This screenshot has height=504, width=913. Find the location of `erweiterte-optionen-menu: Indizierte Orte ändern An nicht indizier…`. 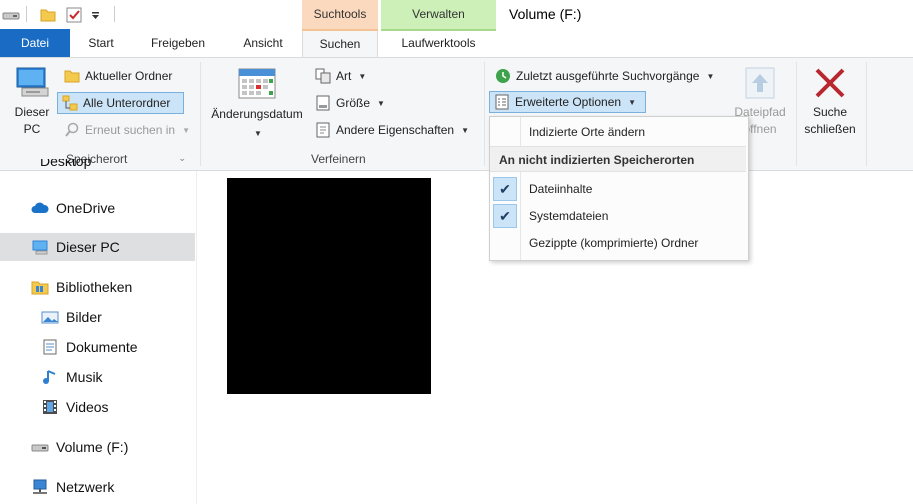

erweiterte-optionen-menu: Indizierte Orte ändern An nicht indizier… is located at coordinates (619, 188).